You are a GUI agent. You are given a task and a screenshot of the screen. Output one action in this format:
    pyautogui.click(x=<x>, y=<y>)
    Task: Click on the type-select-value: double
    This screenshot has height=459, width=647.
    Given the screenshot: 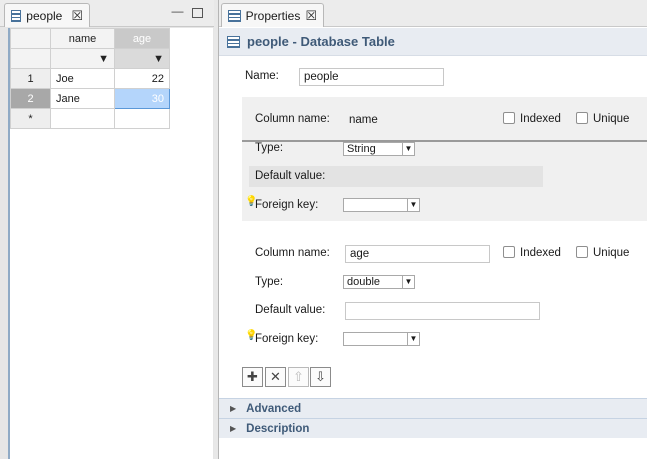 What is the action you would take?
    pyautogui.click(x=364, y=282)
    